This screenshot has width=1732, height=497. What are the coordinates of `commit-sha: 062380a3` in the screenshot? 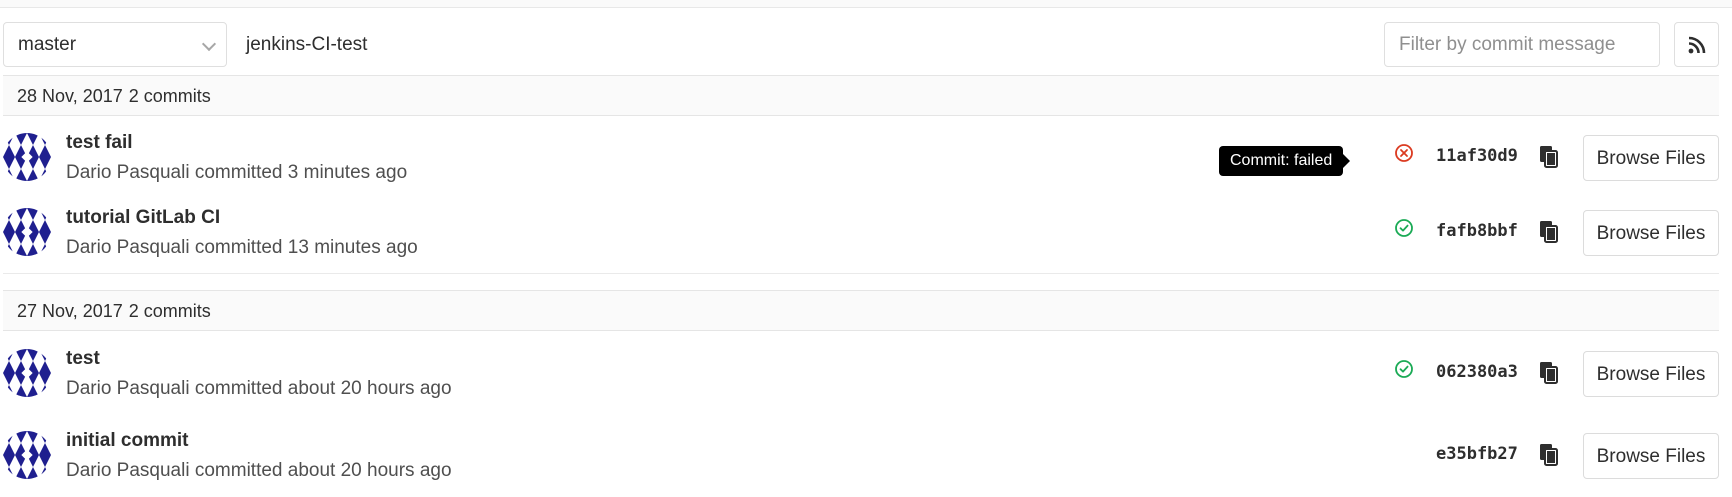 It's located at (1477, 372).